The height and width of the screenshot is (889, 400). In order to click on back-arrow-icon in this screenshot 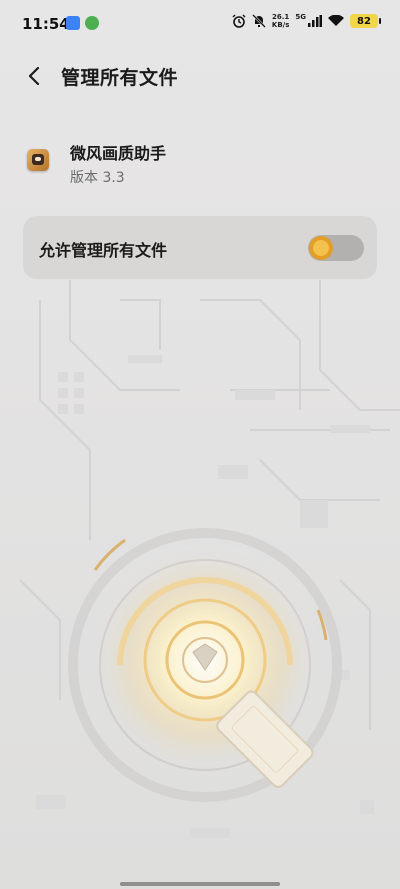, I will do `click(34, 76)`.